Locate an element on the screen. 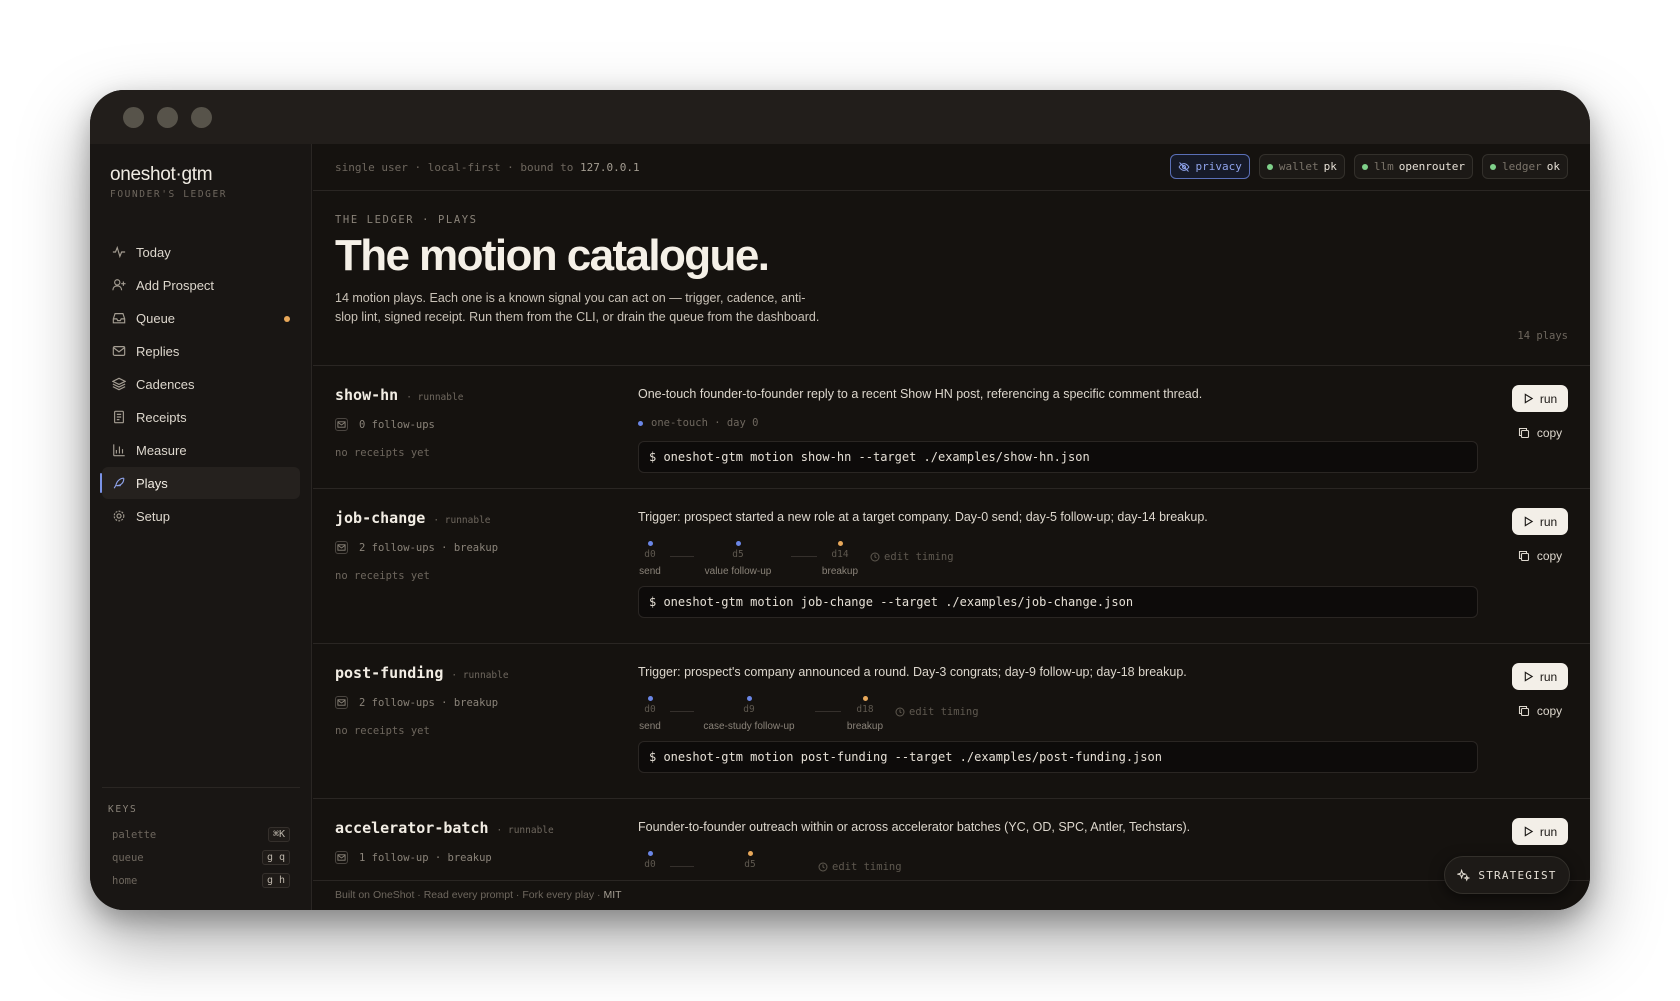  shortcut-palette: palette ⌘K is located at coordinates (201, 834).